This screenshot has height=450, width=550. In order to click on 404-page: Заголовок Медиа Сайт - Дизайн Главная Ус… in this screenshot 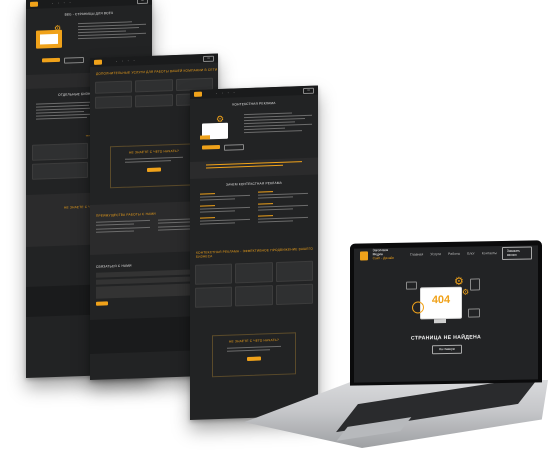, I will do `click(446, 314)`.